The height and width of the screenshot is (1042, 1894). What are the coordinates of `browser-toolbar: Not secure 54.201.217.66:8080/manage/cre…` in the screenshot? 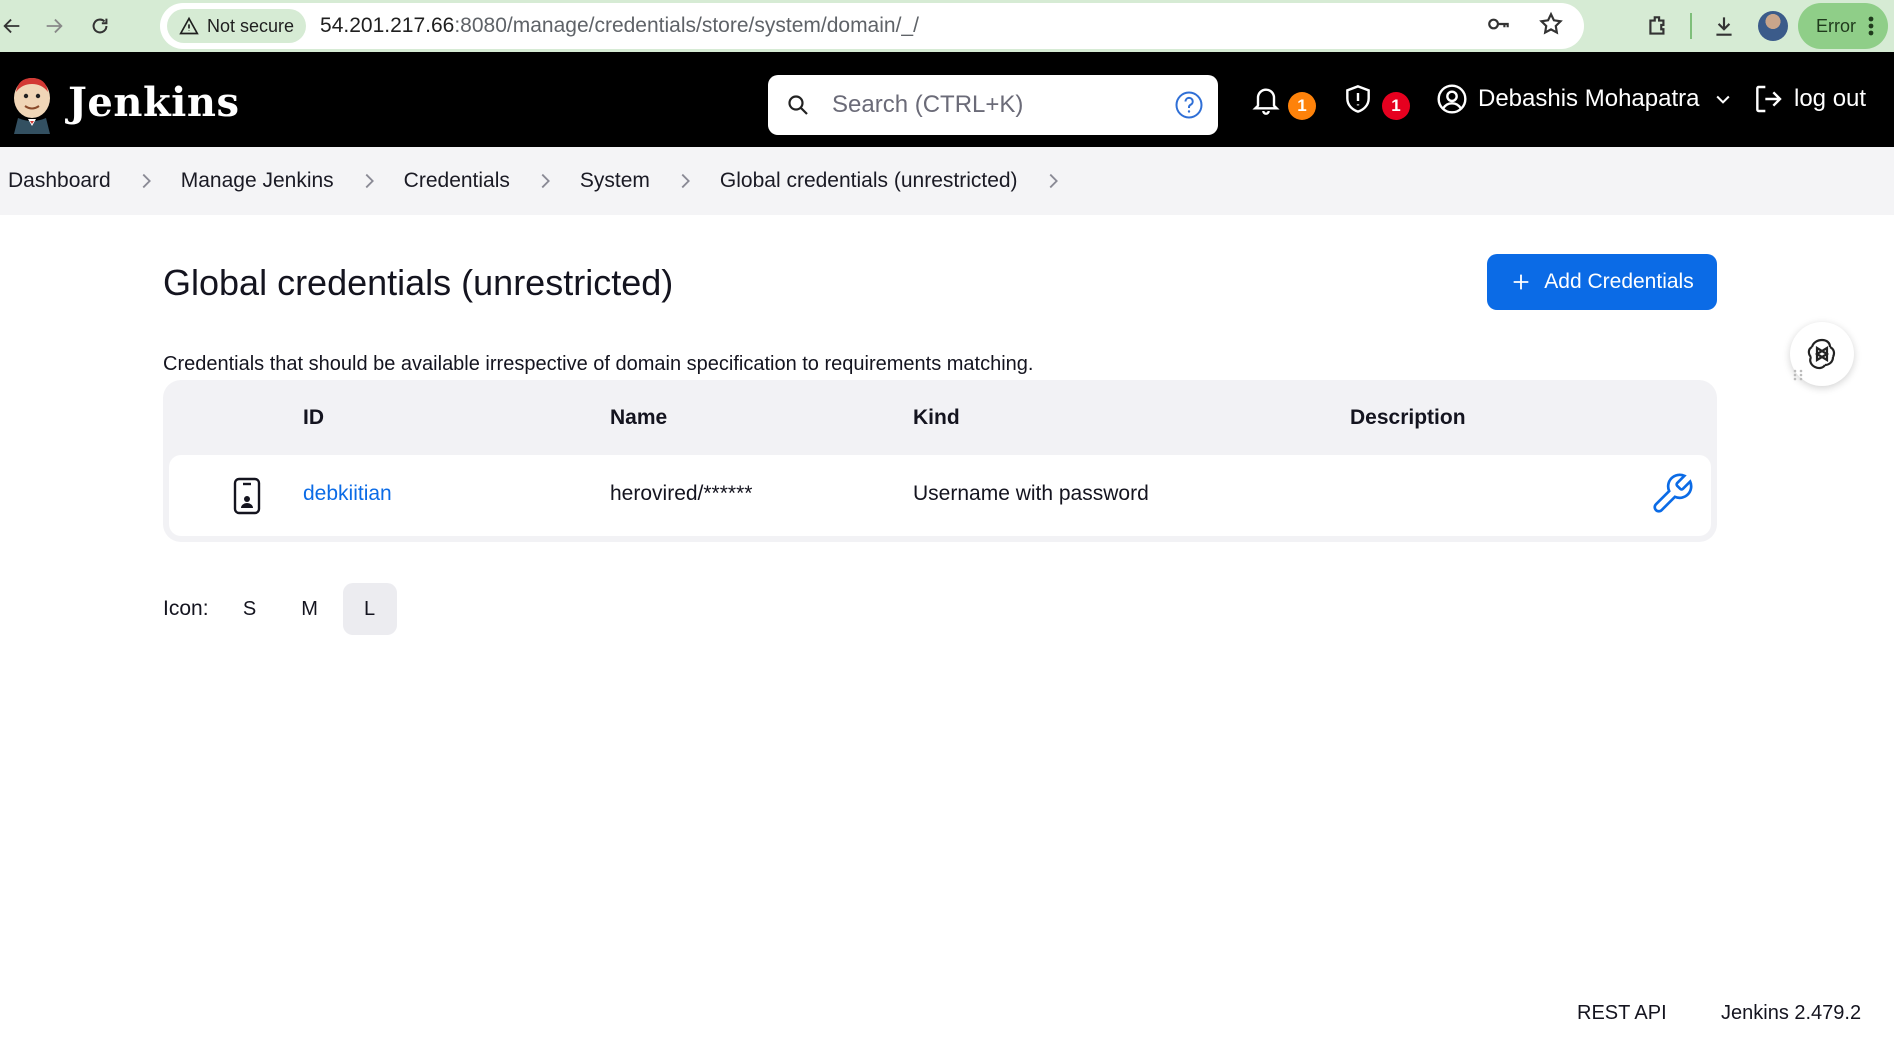 It's located at (947, 26).